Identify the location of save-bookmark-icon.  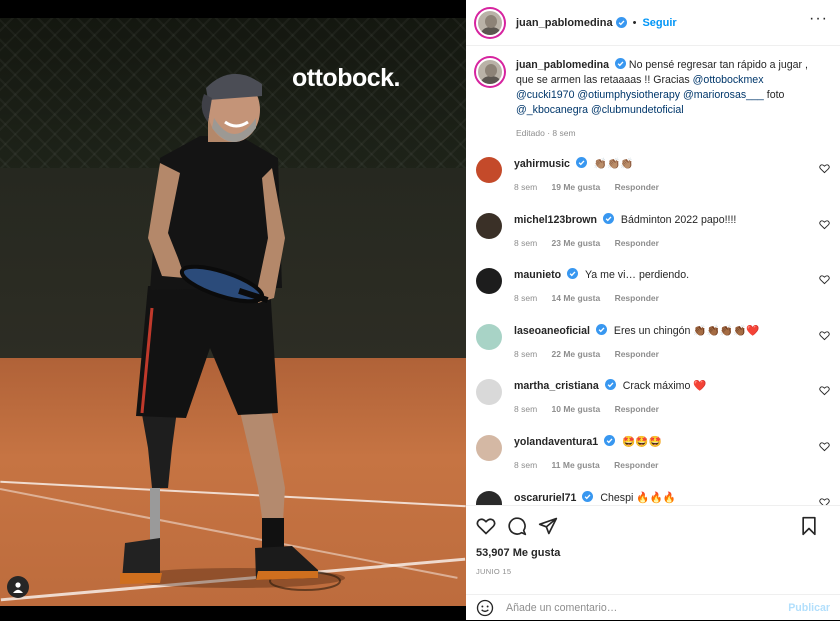
(809, 526).